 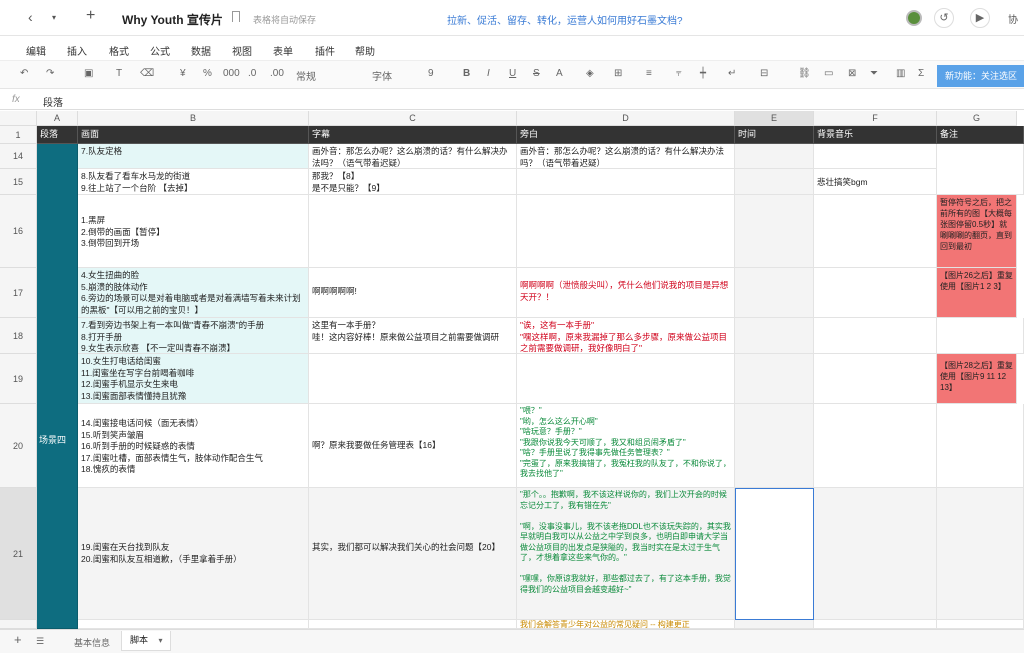 What do you see at coordinates (201, 50) in the screenshot?
I see `menu-data: 数据` at bounding box center [201, 50].